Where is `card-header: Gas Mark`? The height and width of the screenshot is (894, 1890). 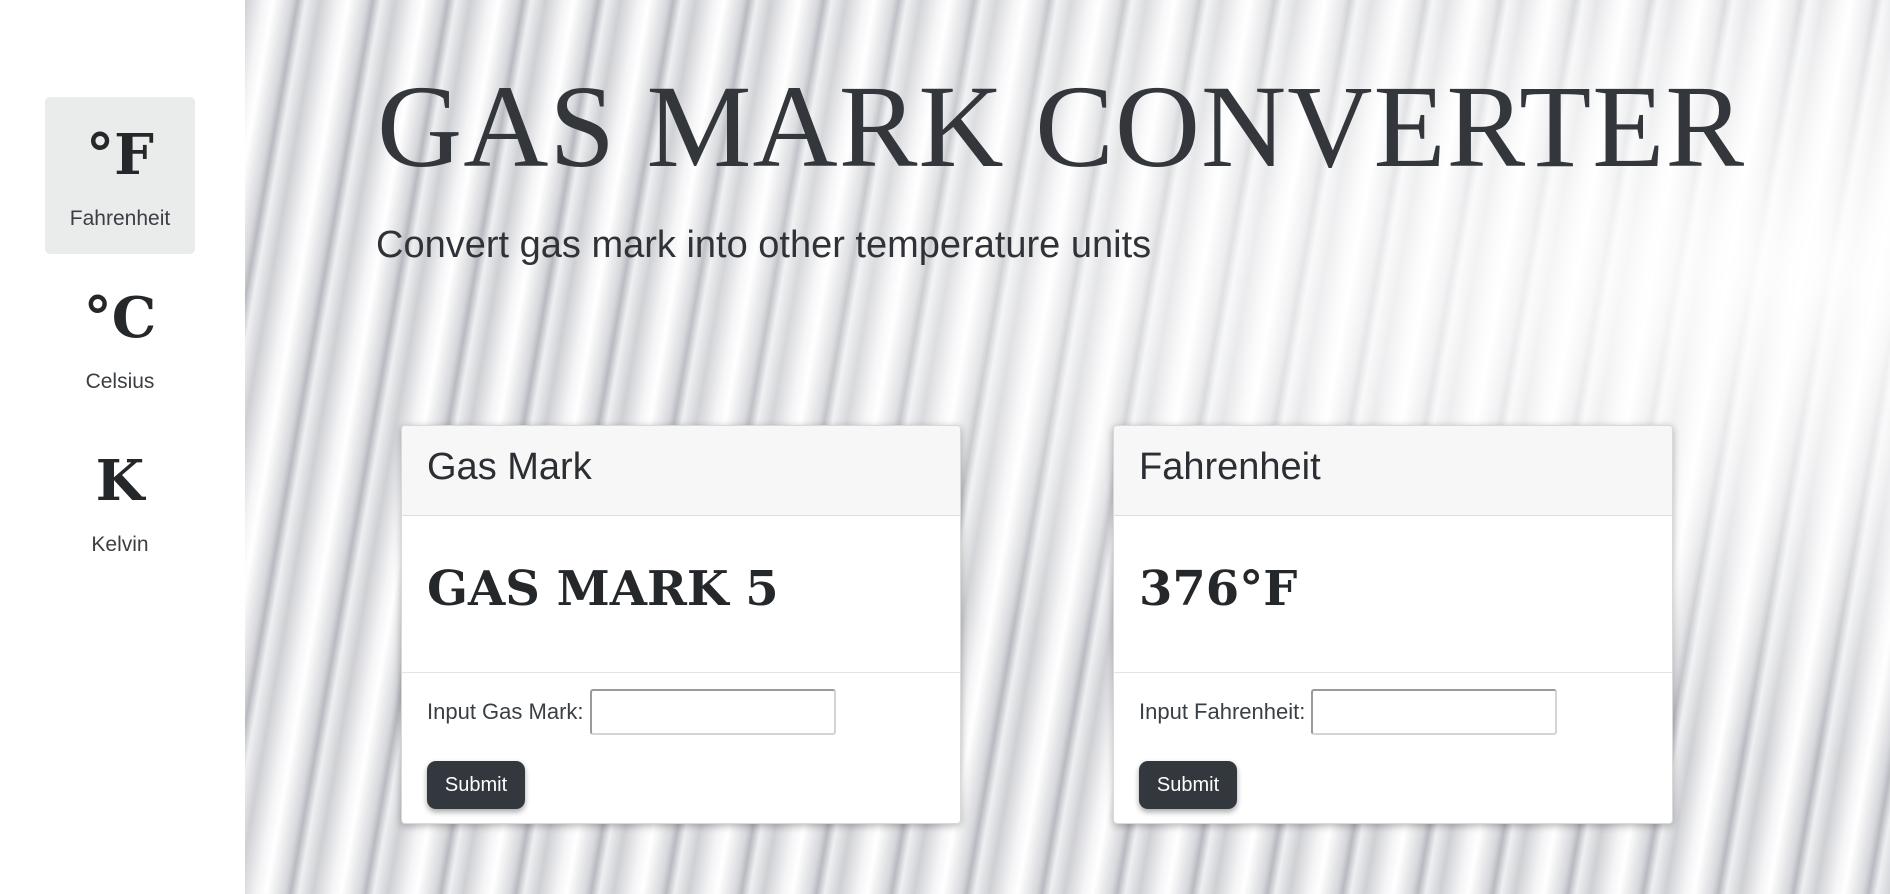 card-header: Gas Mark is located at coordinates (681, 471).